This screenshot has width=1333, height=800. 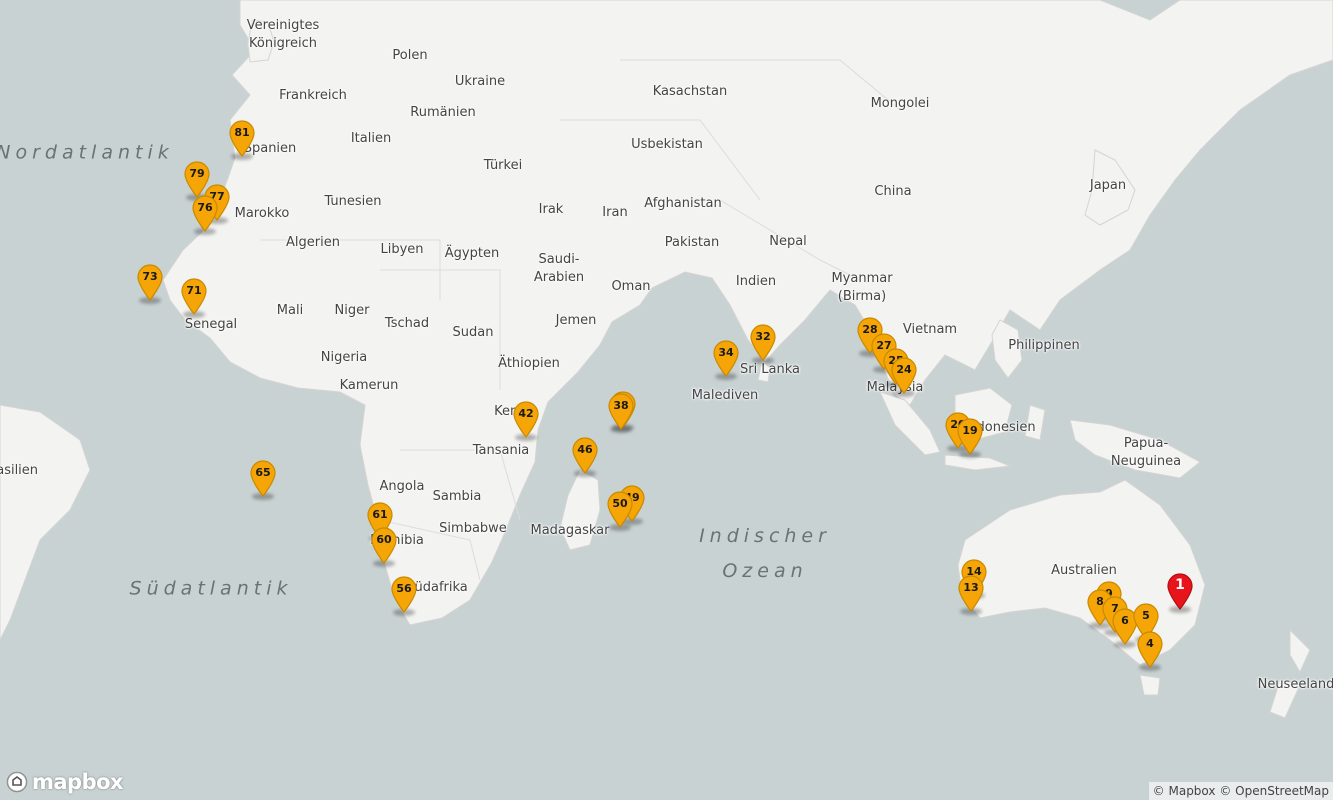 I want to click on marker-label: 60, so click(x=384, y=539).